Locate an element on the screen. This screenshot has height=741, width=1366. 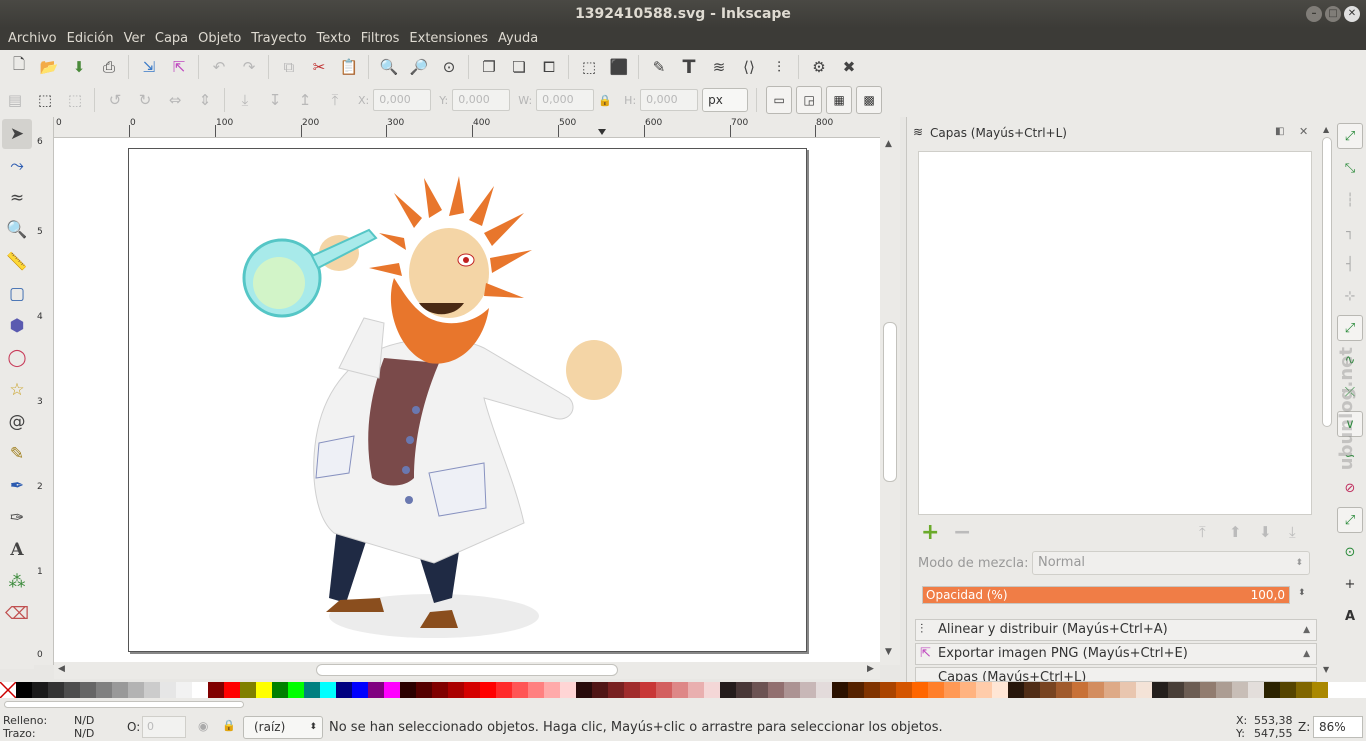
opacity-spinner-icon: ⬍ is located at coordinates (1302, 593).